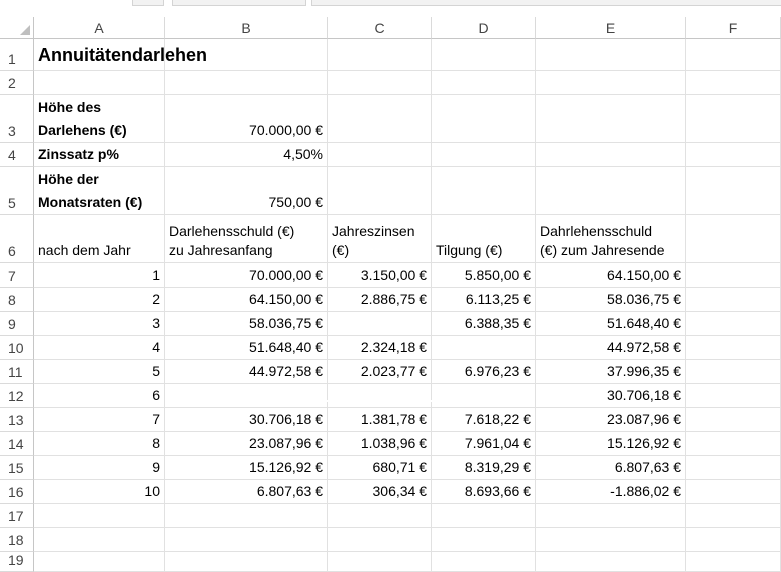  What do you see at coordinates (484, 83) in the screenshot?
I see `cell-d2` at bounding box center [484, 83].